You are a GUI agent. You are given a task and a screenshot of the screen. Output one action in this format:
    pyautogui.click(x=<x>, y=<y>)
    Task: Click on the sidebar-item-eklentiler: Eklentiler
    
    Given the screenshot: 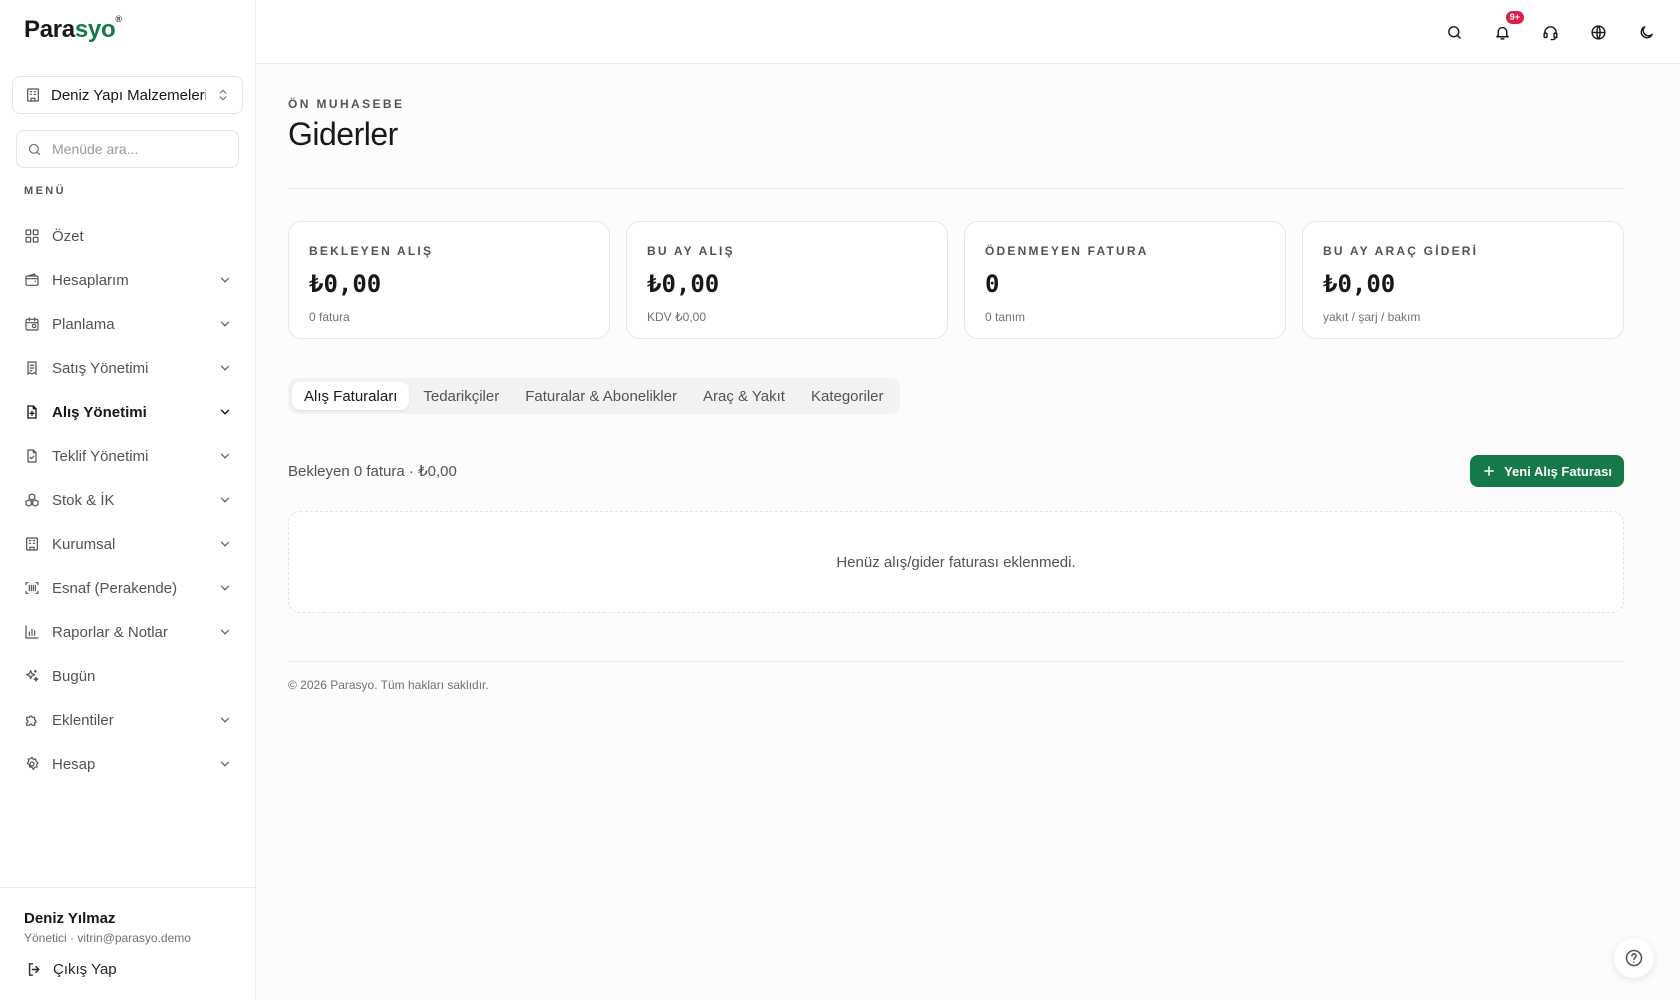 What is the action you would take?
    pyautogui.click(x=128, y=720)
    